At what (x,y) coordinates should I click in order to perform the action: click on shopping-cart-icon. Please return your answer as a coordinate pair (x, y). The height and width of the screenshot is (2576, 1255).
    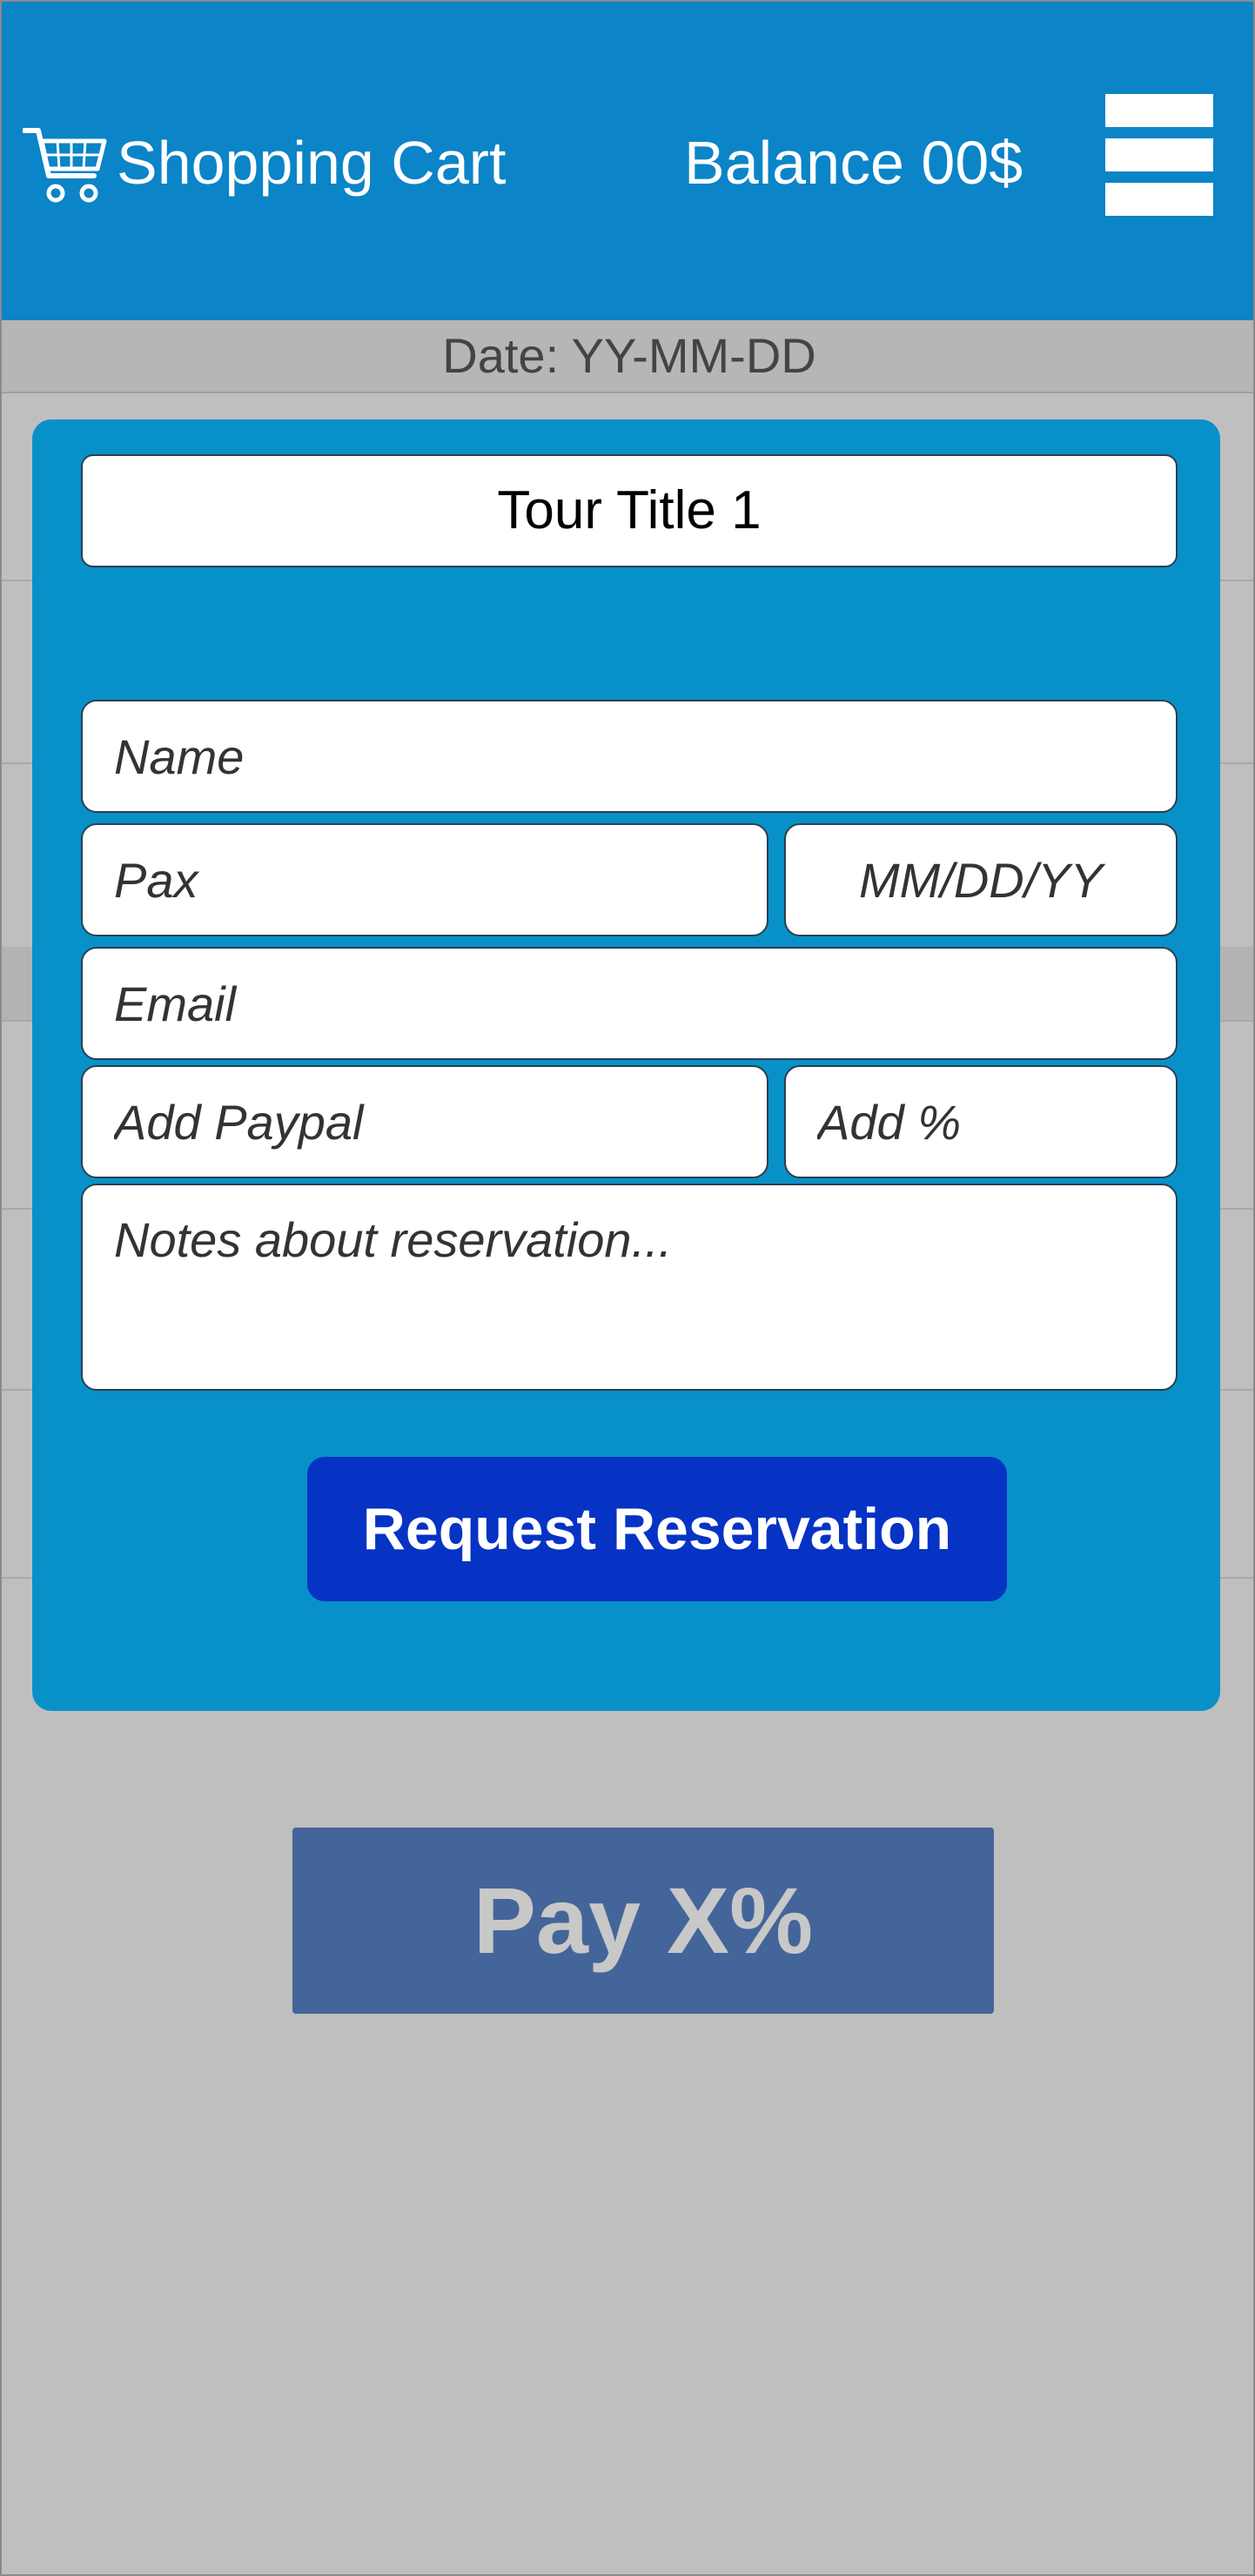
    Looking at the image, I should click on (65, 163).